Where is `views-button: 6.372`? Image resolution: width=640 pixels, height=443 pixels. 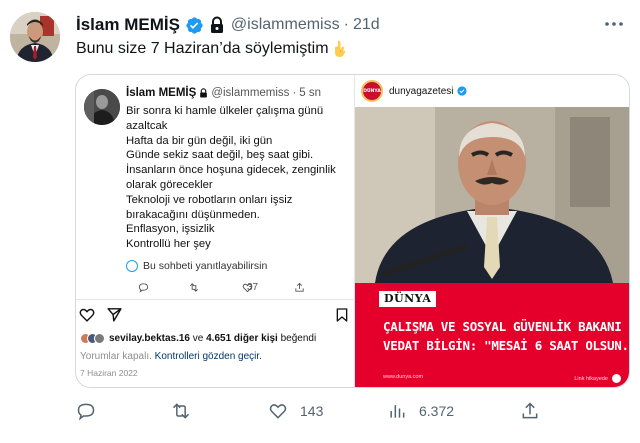 views-button: 6.372 is located at coordinates (420, 411).